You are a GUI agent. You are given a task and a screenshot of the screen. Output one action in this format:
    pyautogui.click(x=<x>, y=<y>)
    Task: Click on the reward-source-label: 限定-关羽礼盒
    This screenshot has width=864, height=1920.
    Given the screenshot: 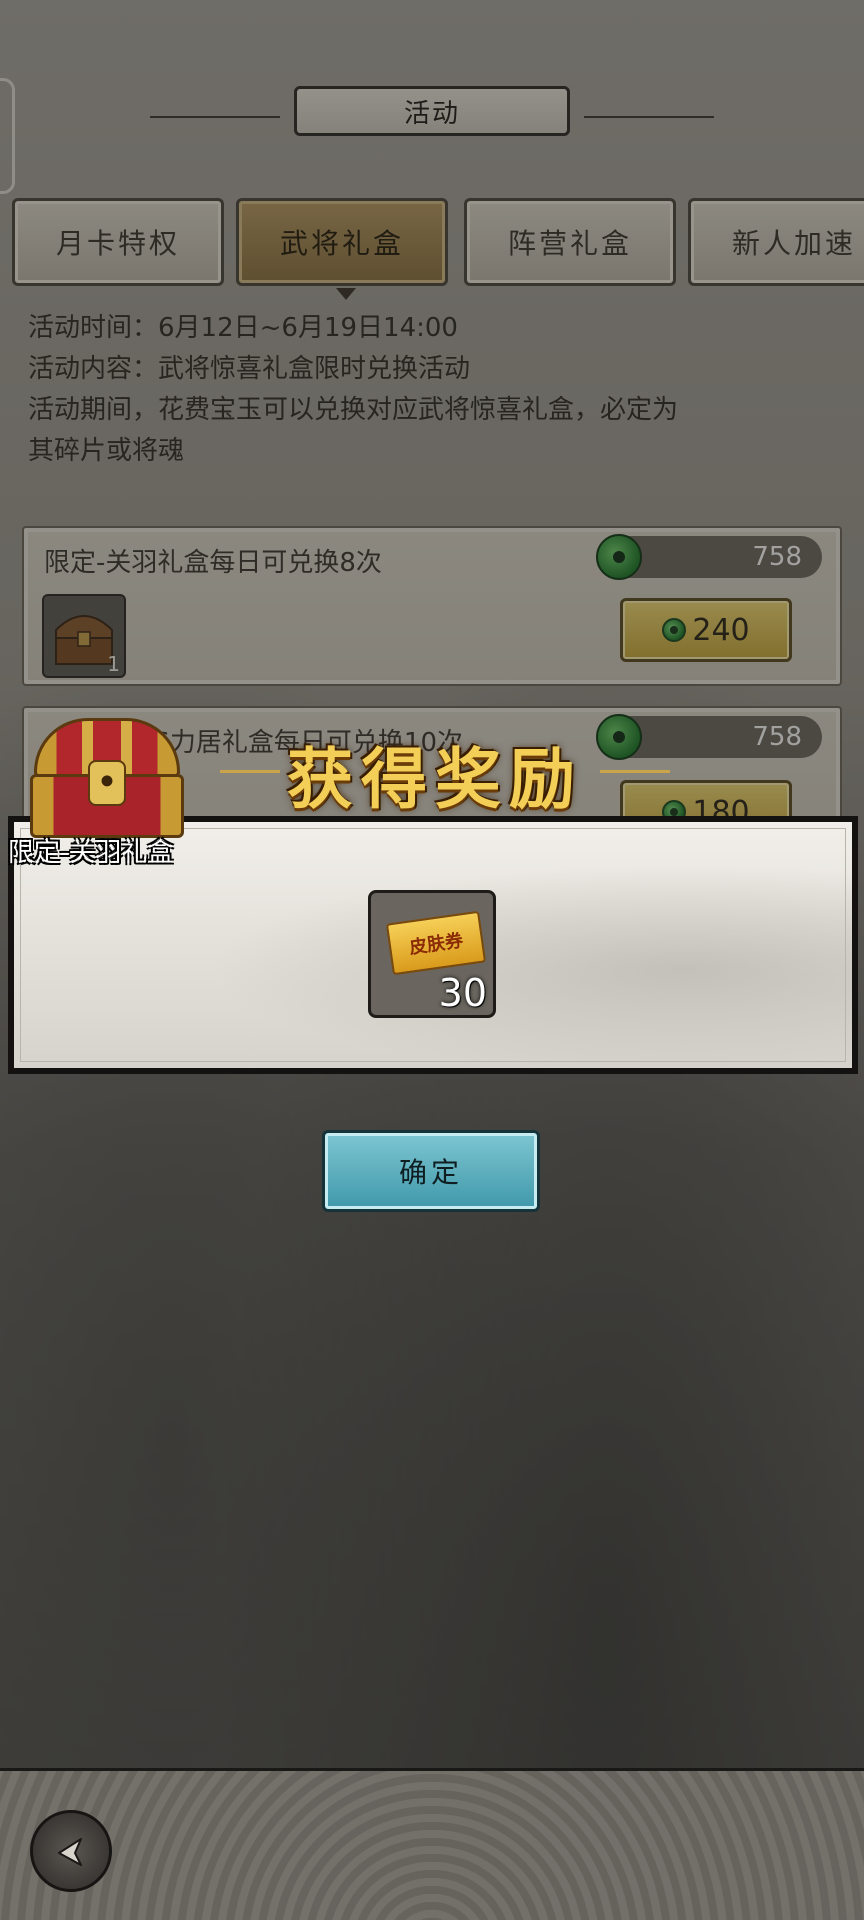 What is the action you would take?
    pyautogui.click(x=91, y=853)
    